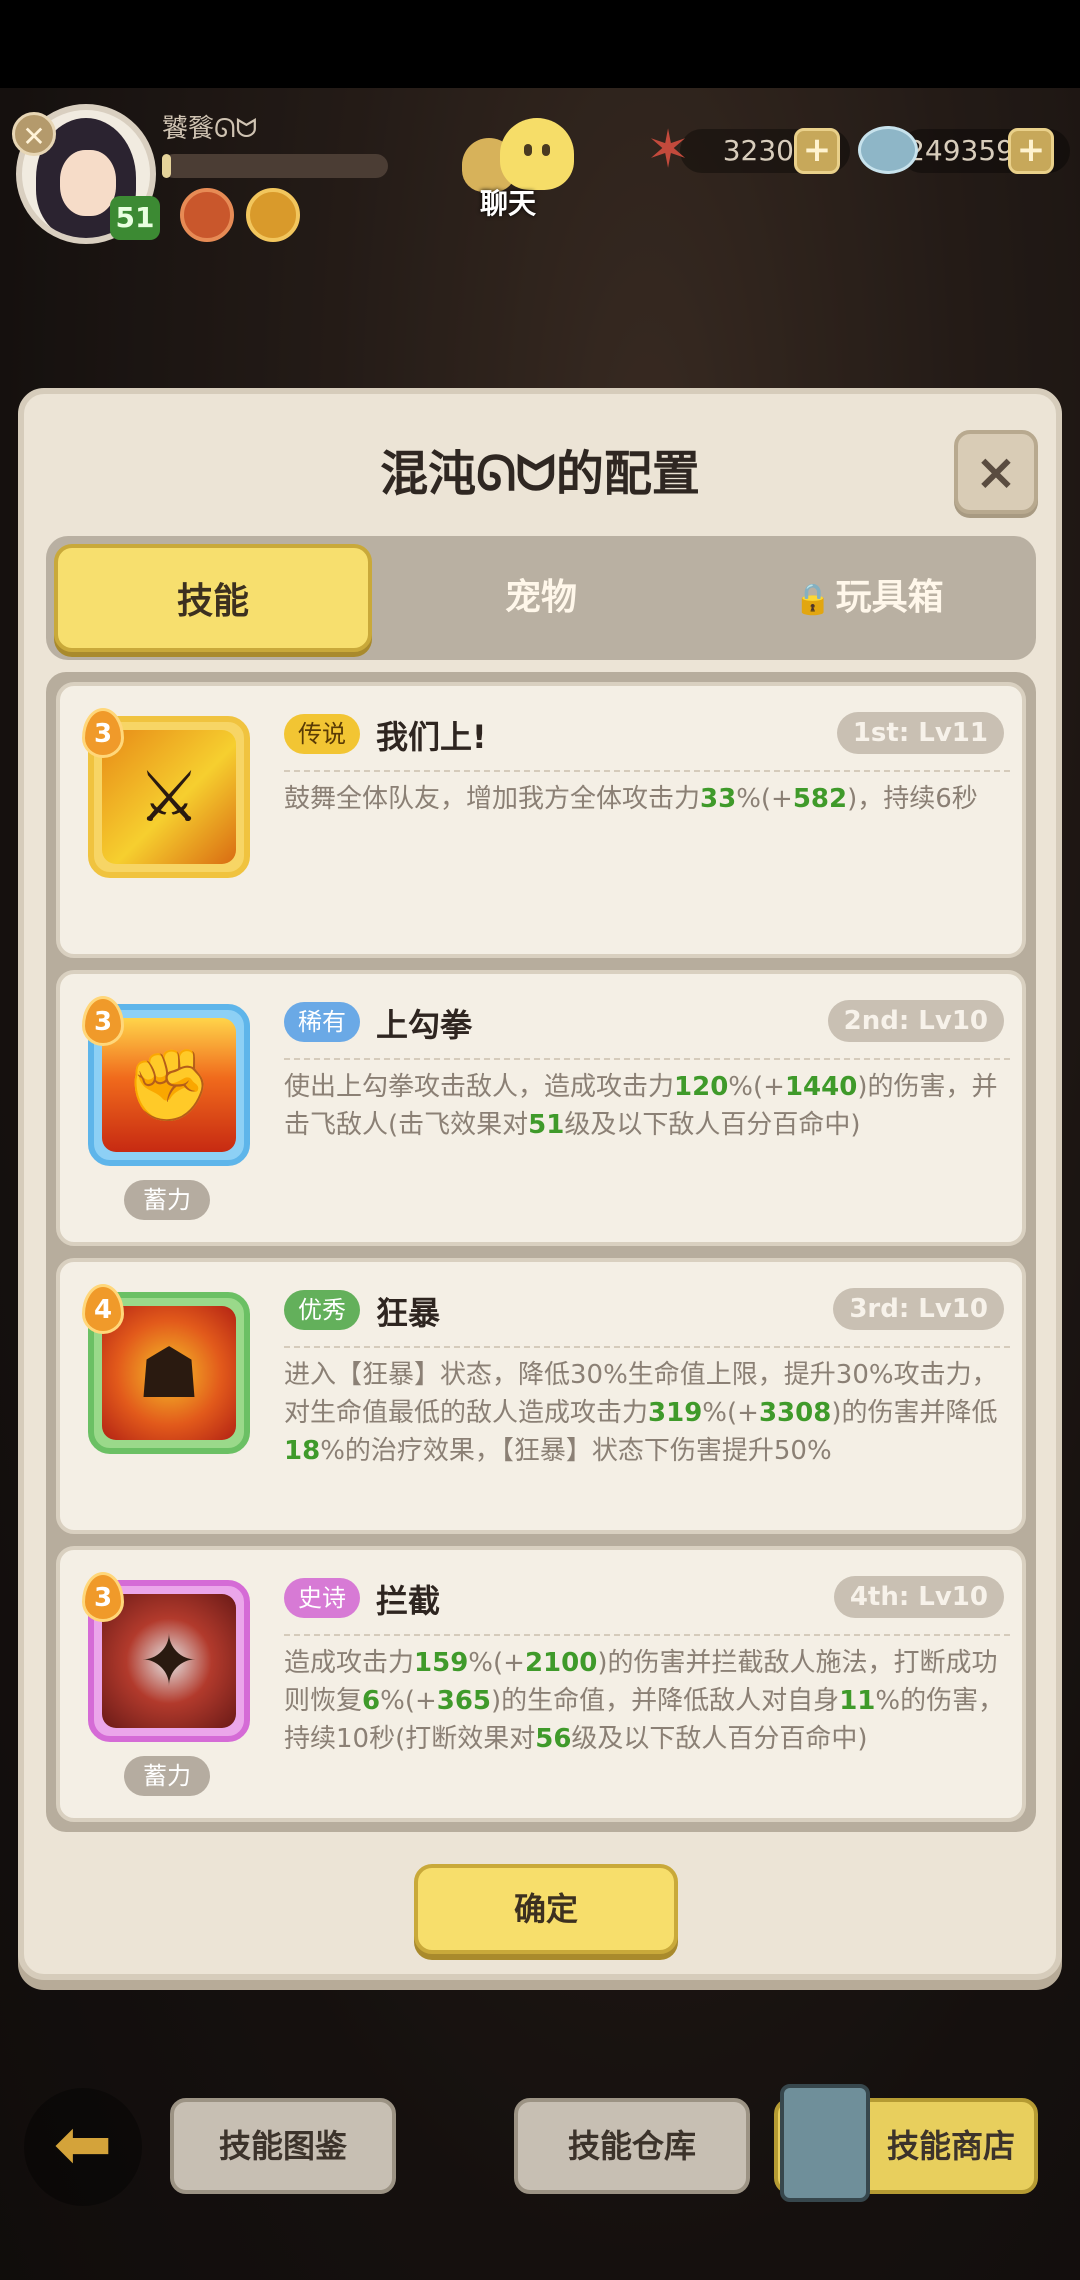 The image size is (1080, 2280). I want to click on ghost-eye-right, so click(546, 150).